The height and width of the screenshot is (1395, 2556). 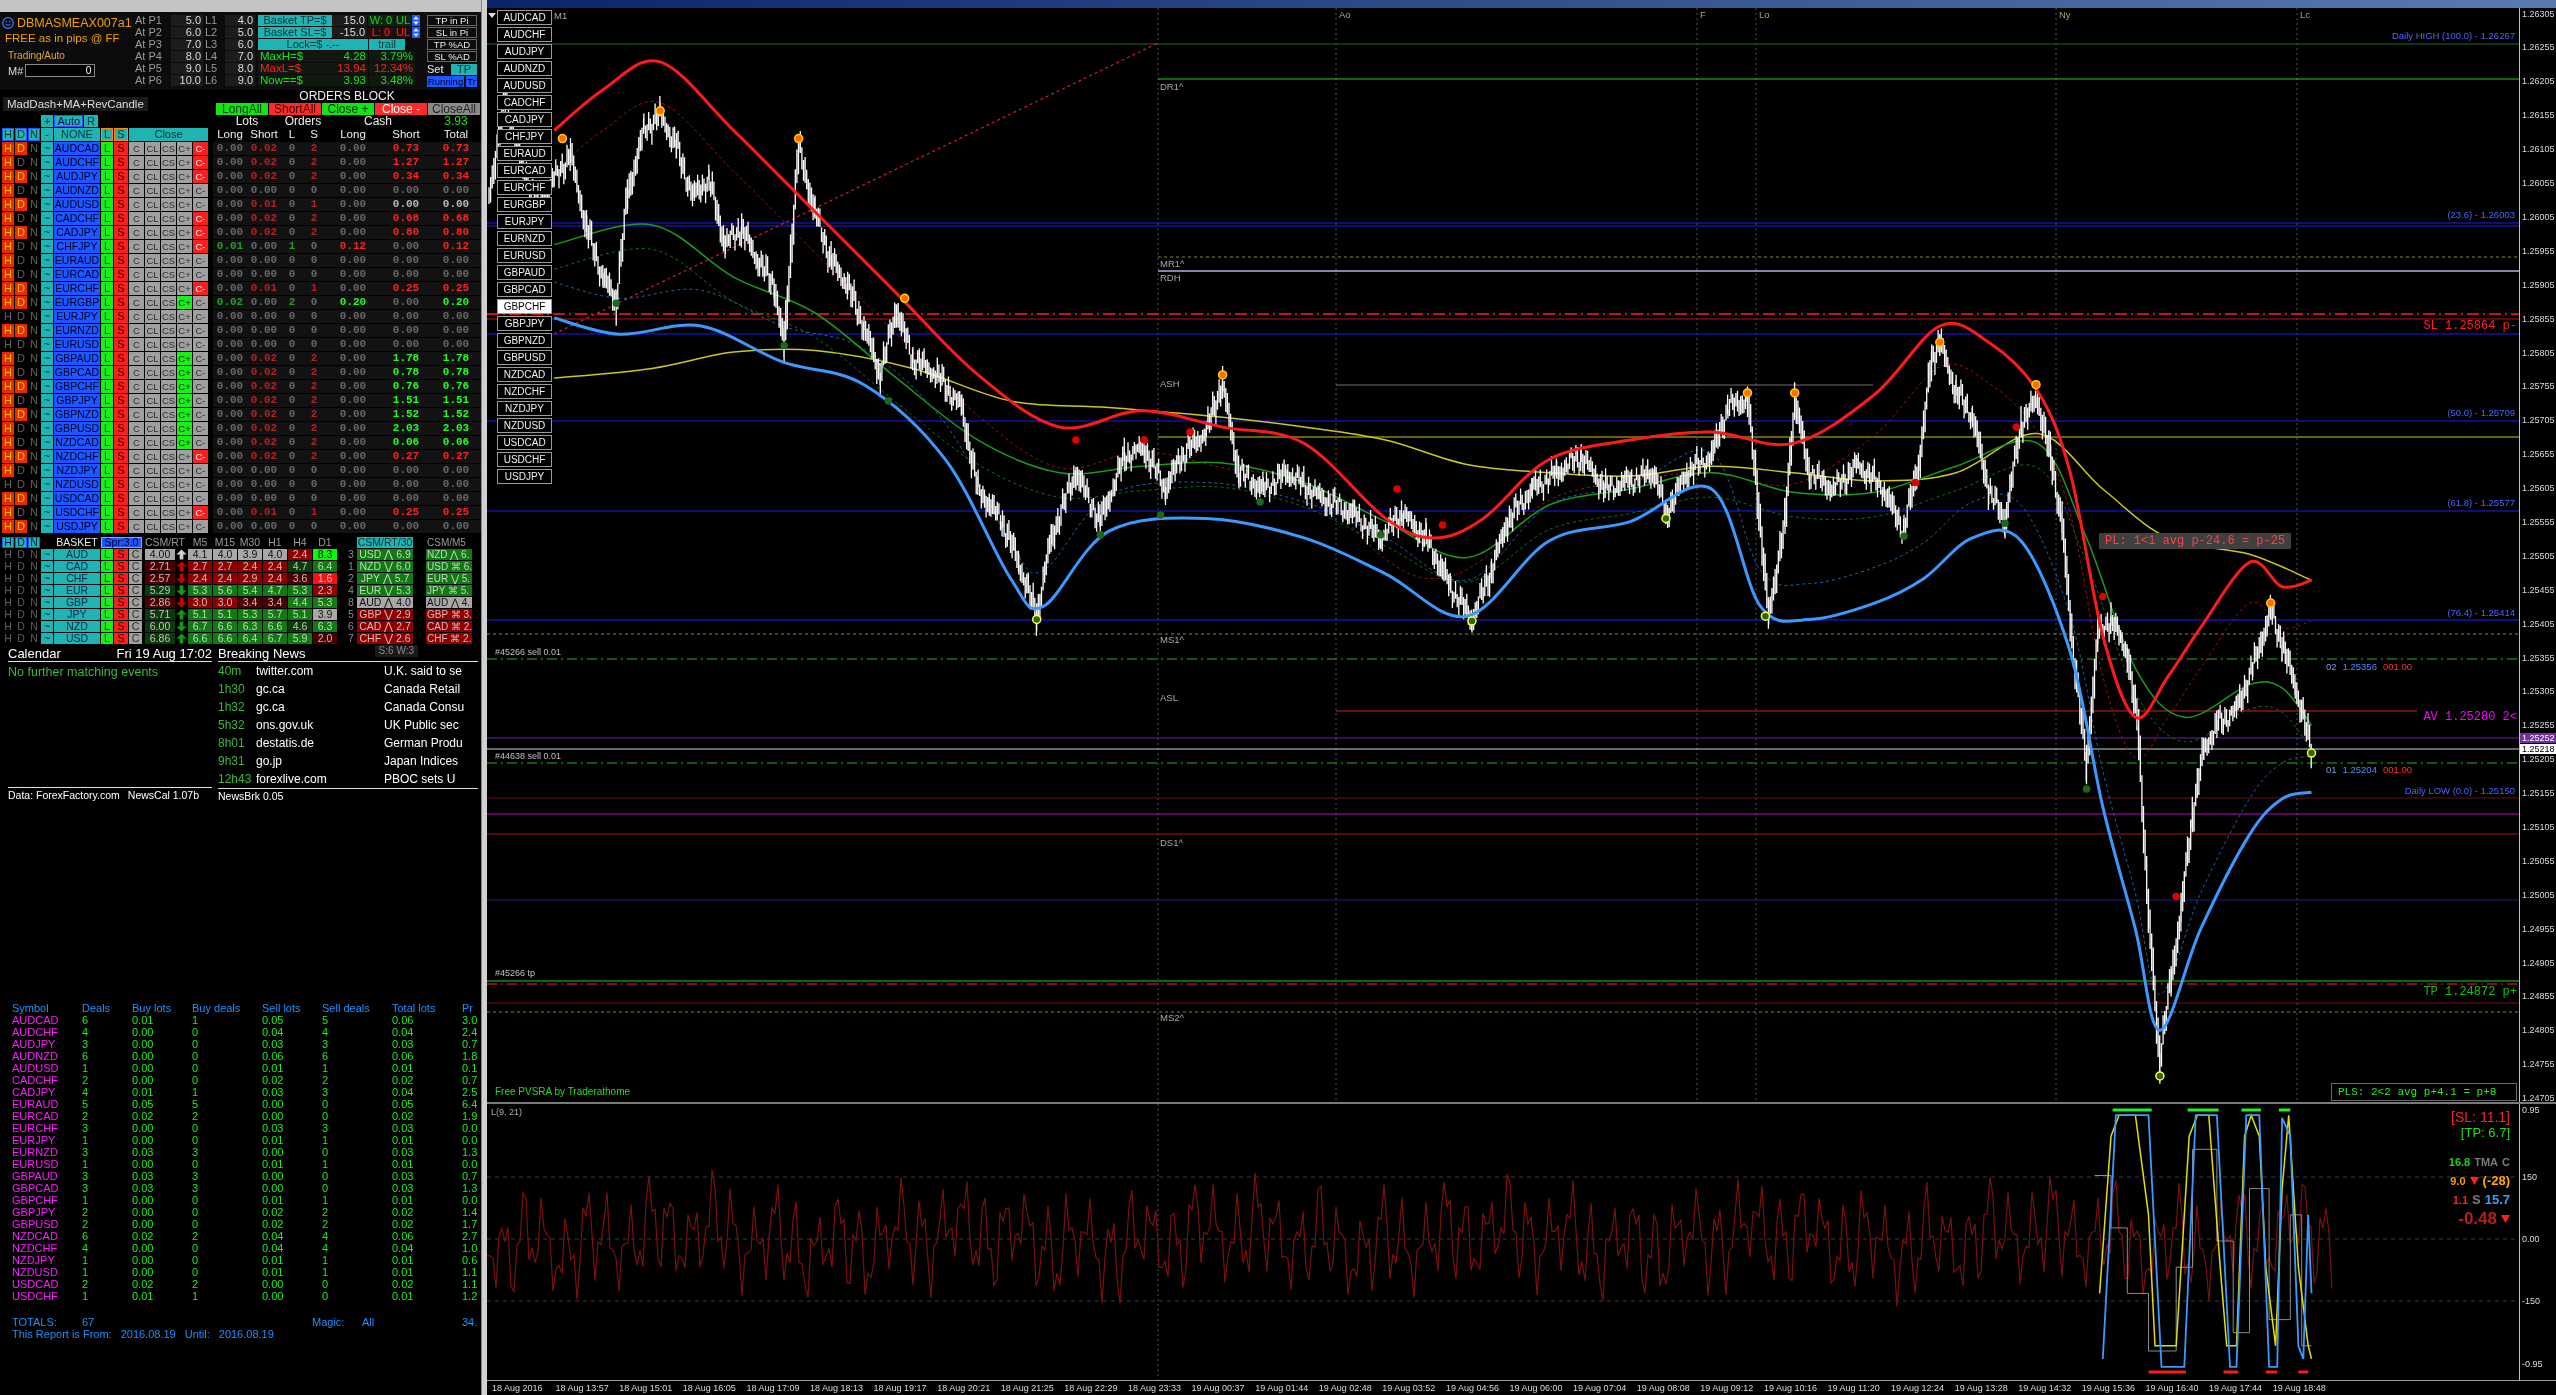 I want to click on long-all-button: LongAll, so click(x=242, y=109).